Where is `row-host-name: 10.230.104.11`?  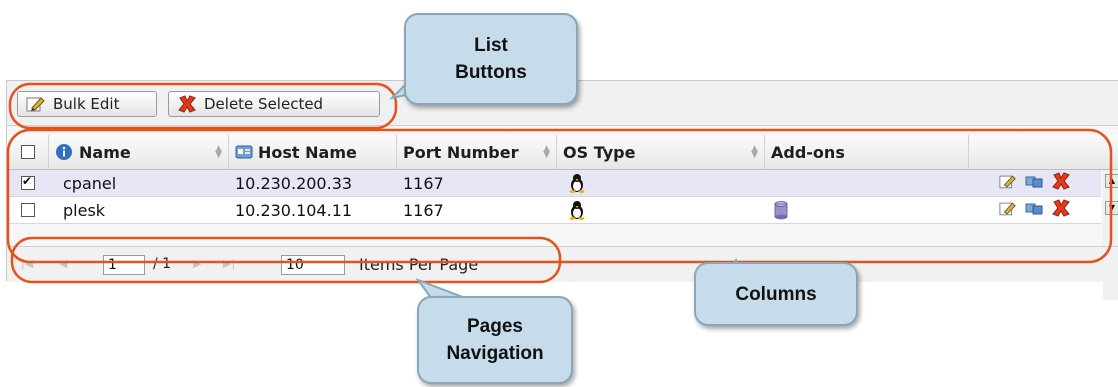
row-host-name: 10.230.104.11 is located at coordinates (294, 210).